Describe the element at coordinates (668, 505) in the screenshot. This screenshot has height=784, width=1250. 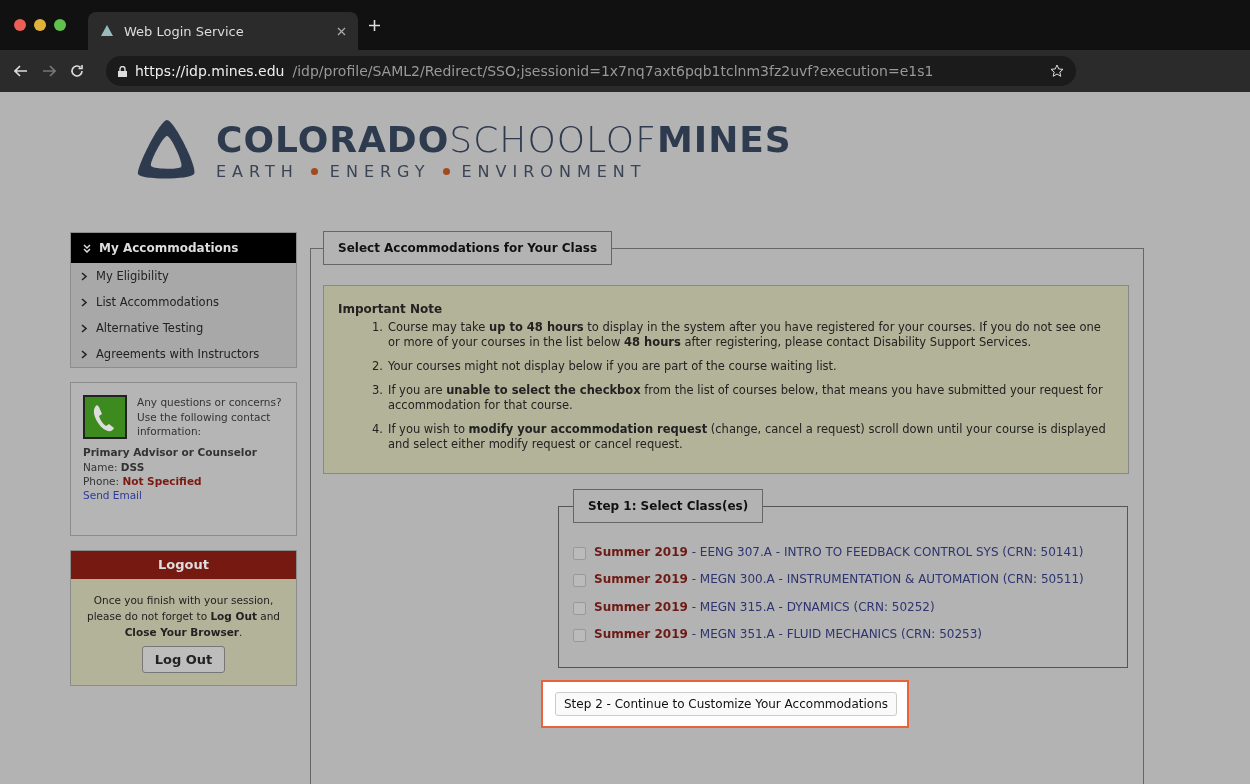
I see `fieldset-legend: Step 1: Select Class(es)` at that location.